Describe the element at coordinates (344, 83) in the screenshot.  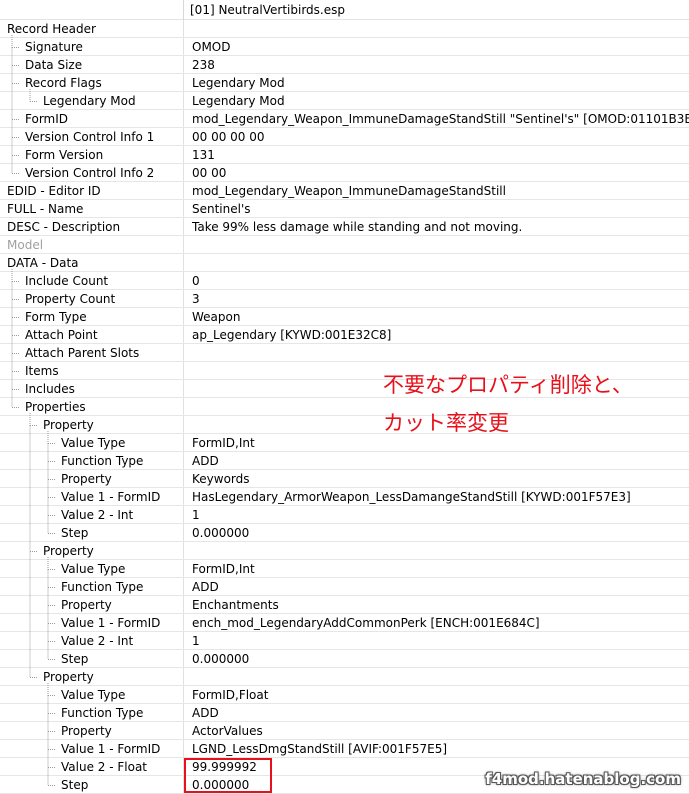
I see `tree-row: Record Flags Legendary Mod` at that location.